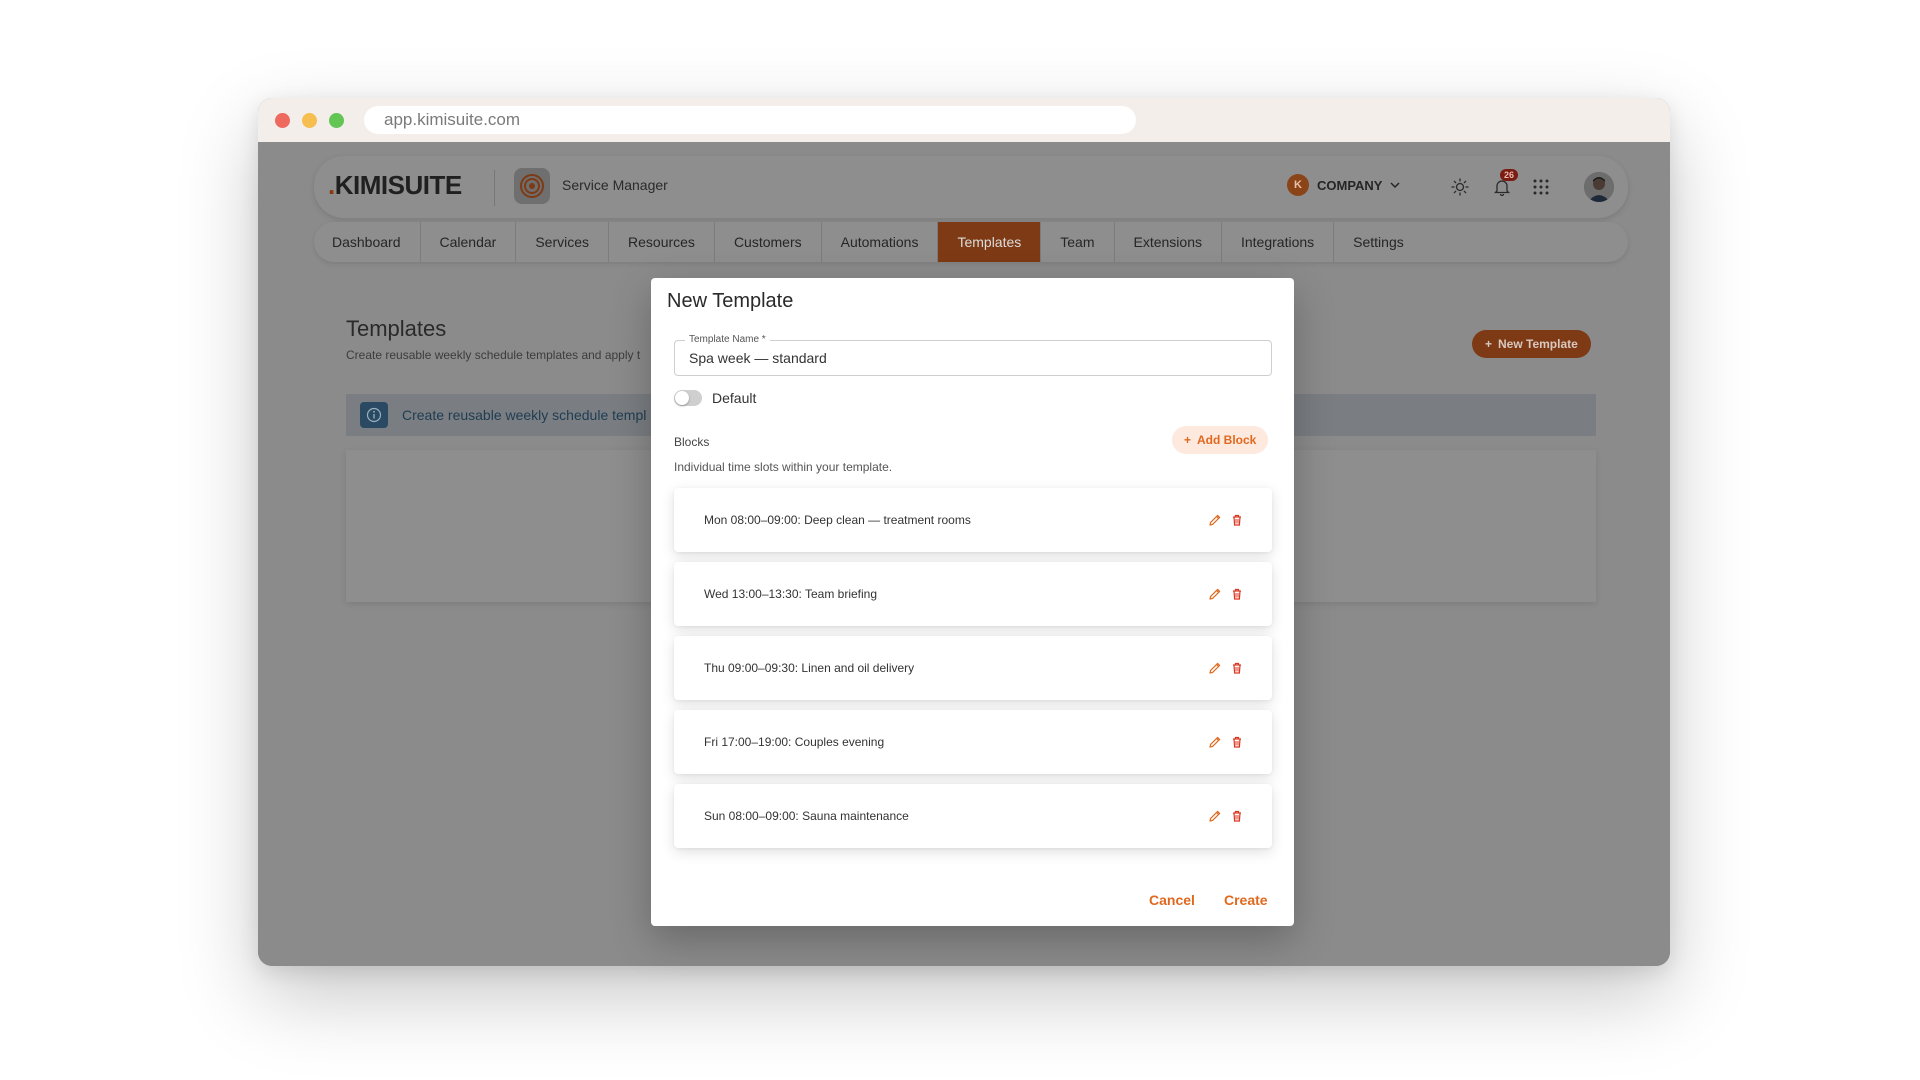 The height and width of the screenshot is (1080, 1920). Describe the element at coordinates (1168, 242) in the screenshot. I see `tab-extensions: Extensions` at that location.